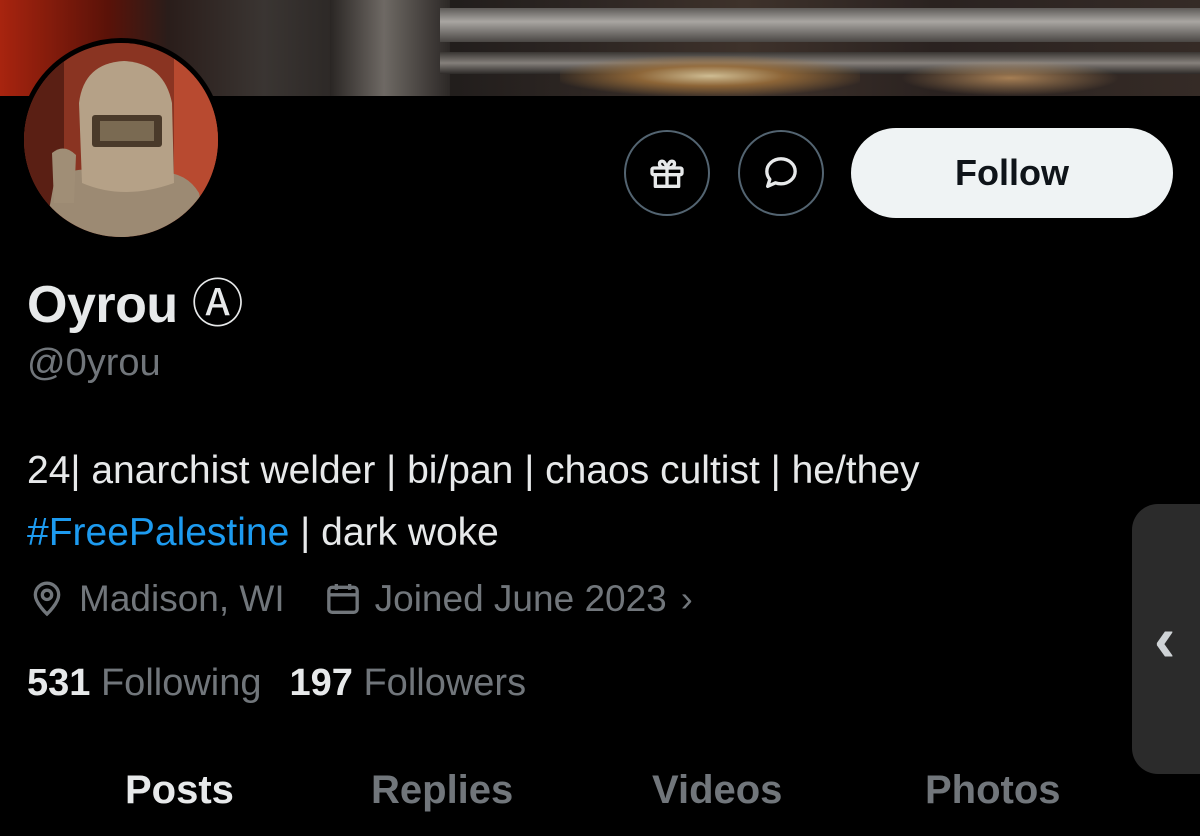  I want to click on name-badge: Ⓐ, so click(217, 305).